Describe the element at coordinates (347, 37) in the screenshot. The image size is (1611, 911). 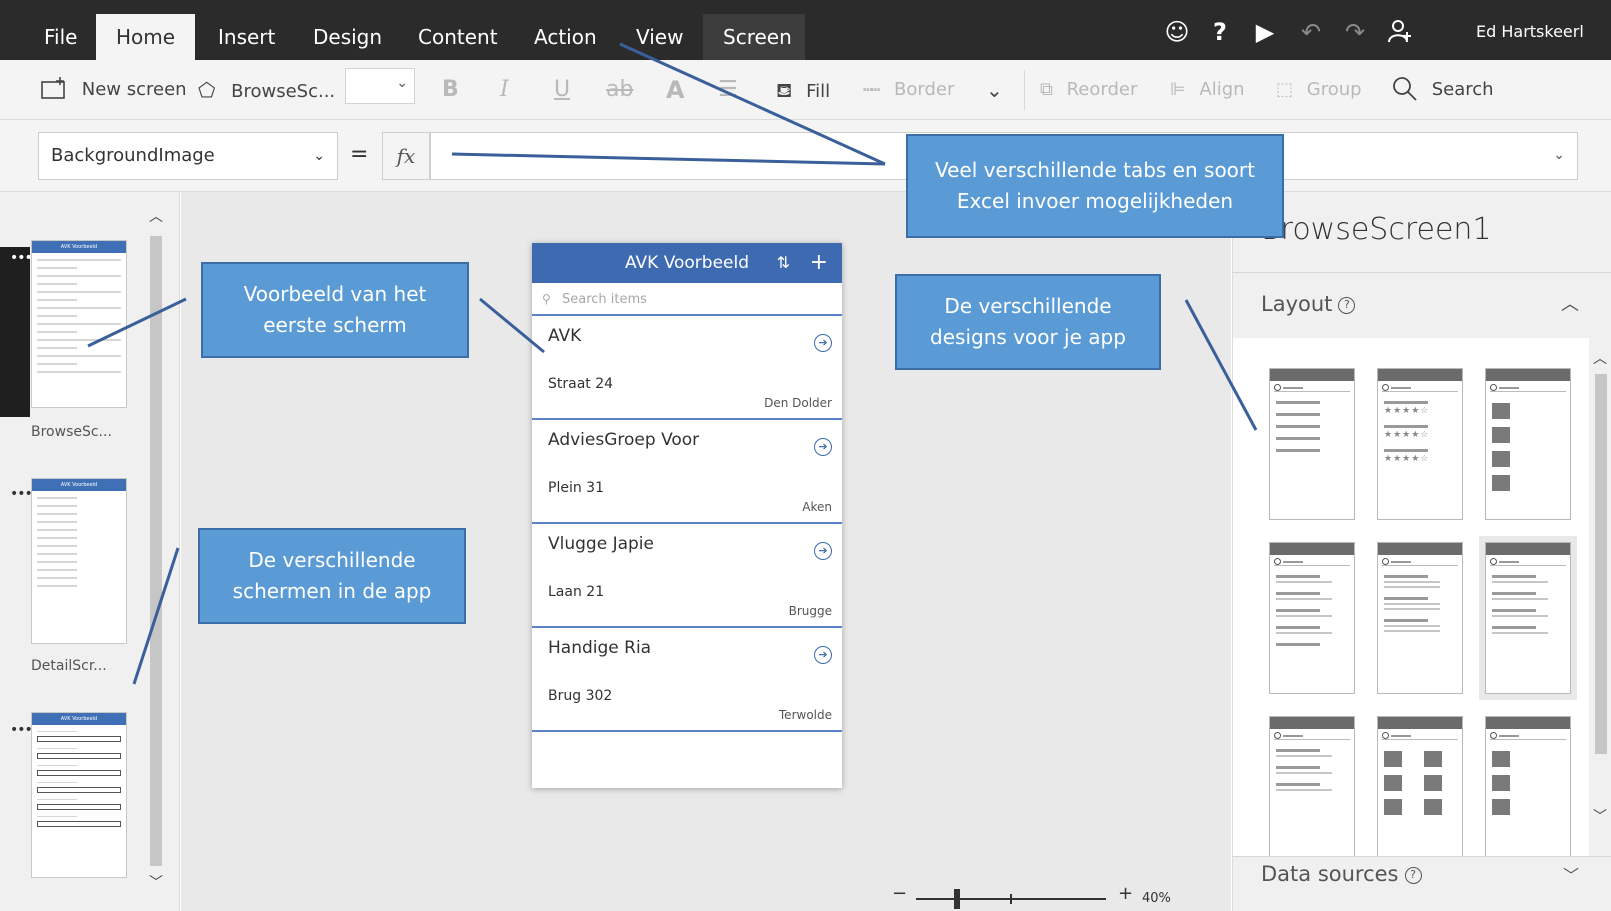
I see `tab-design: Design` at that location.